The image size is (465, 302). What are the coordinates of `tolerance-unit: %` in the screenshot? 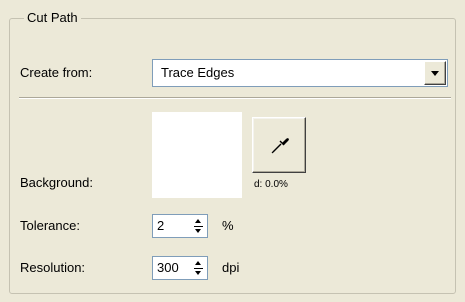 It's located at (228, 225).